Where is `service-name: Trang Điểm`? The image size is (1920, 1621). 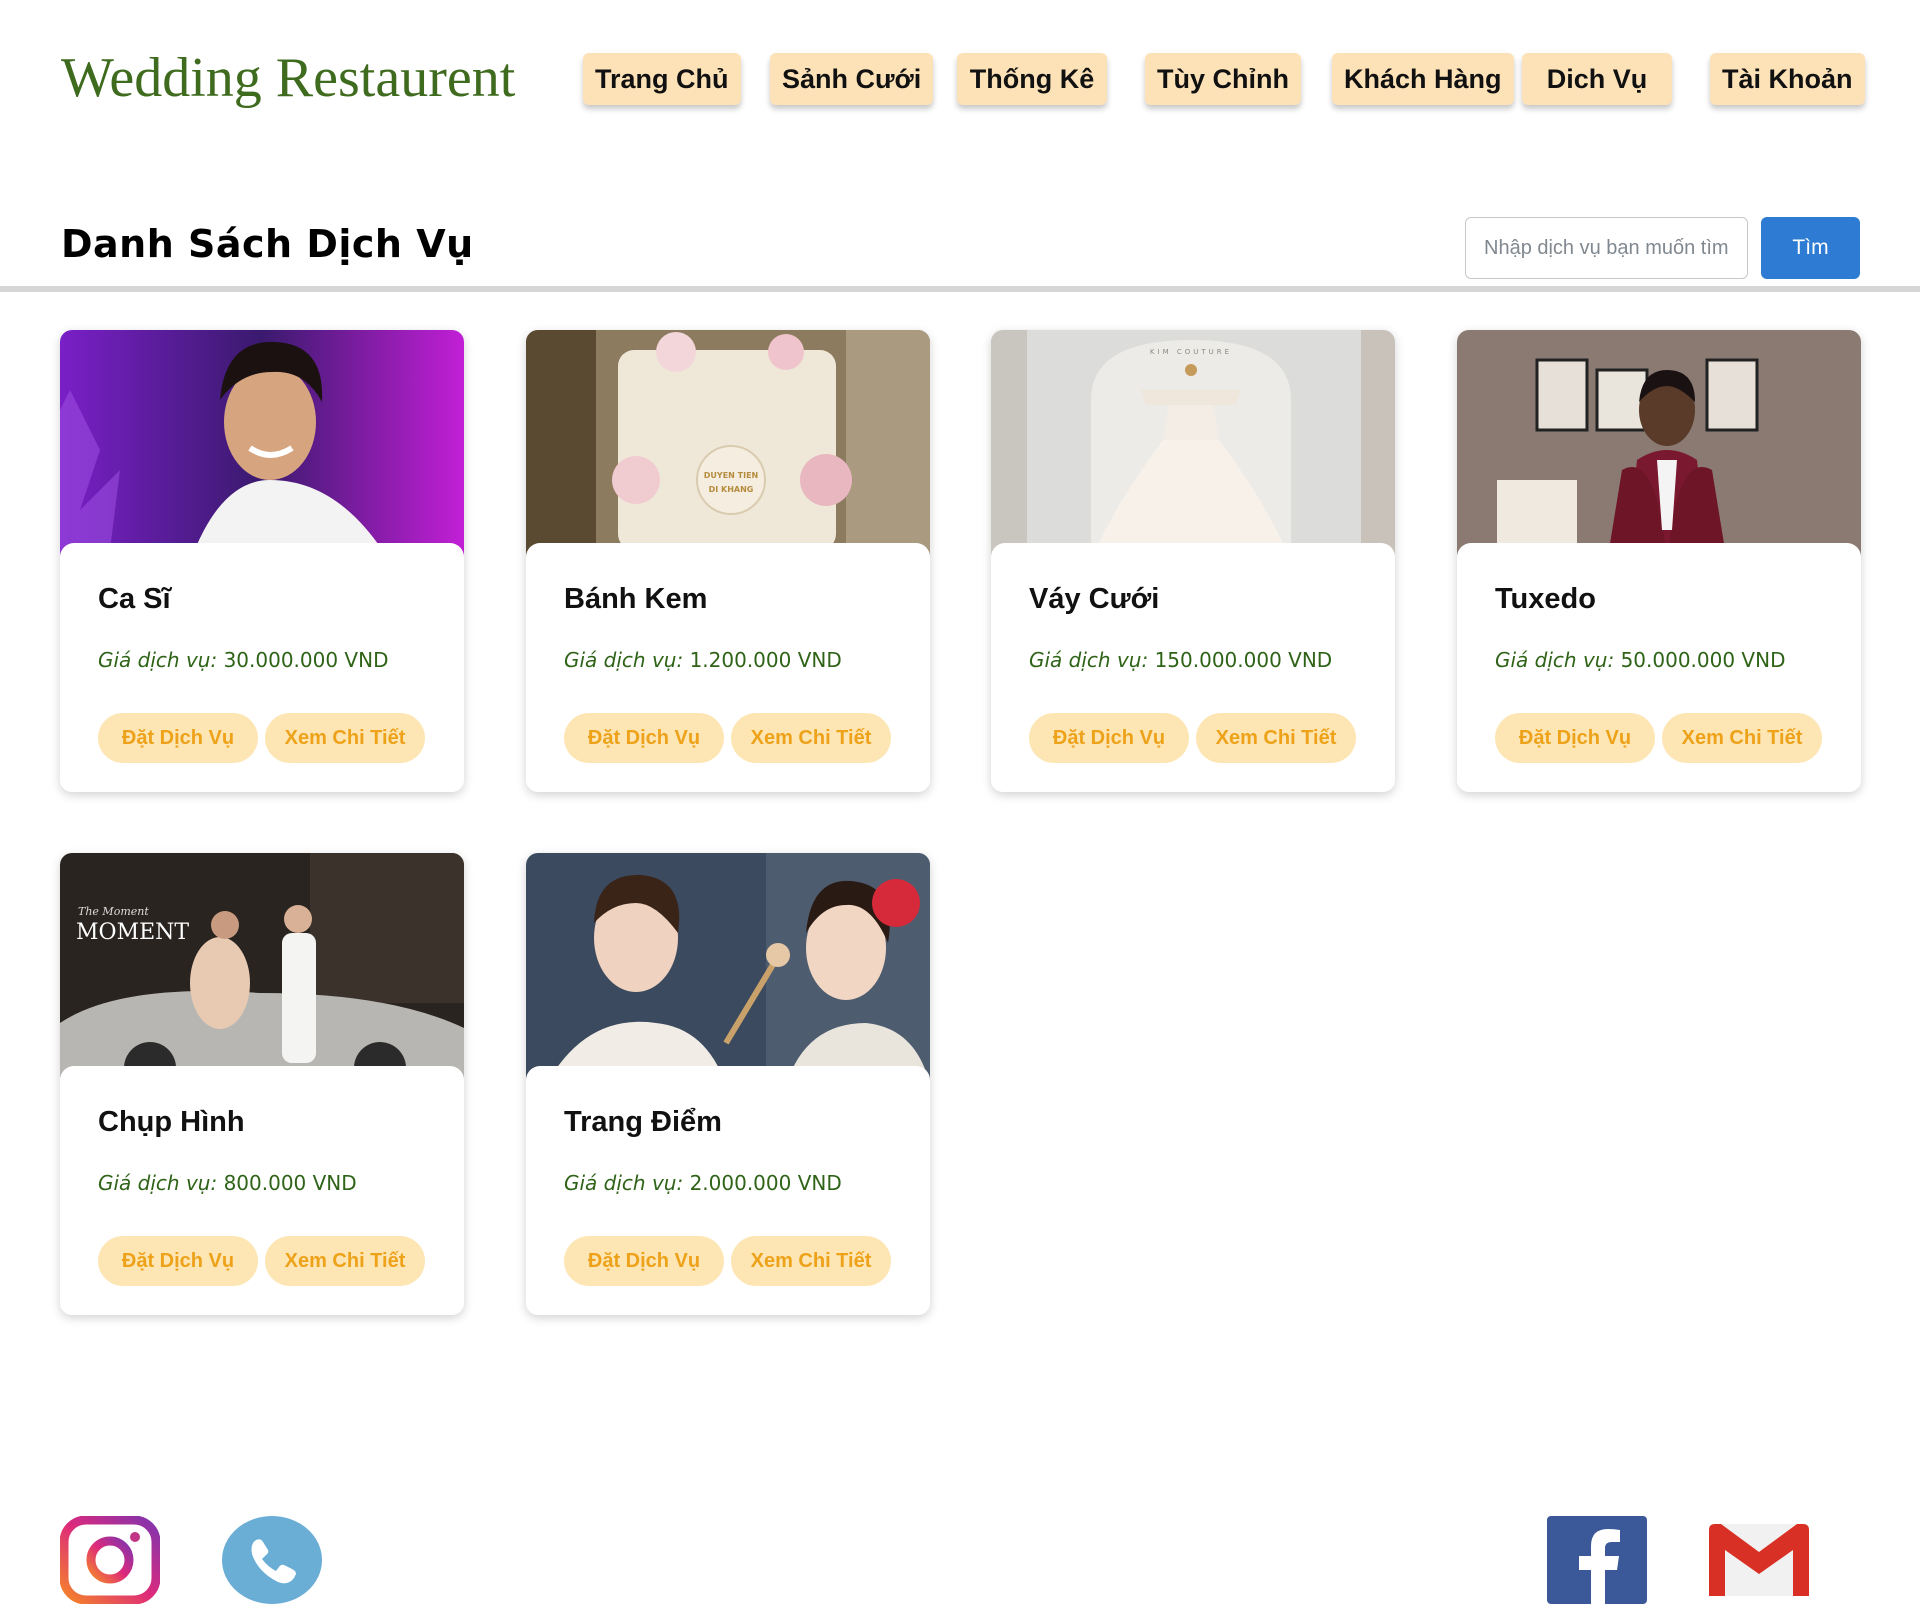 service-name: Trang Điểm is located at coordinates (643, 1122).